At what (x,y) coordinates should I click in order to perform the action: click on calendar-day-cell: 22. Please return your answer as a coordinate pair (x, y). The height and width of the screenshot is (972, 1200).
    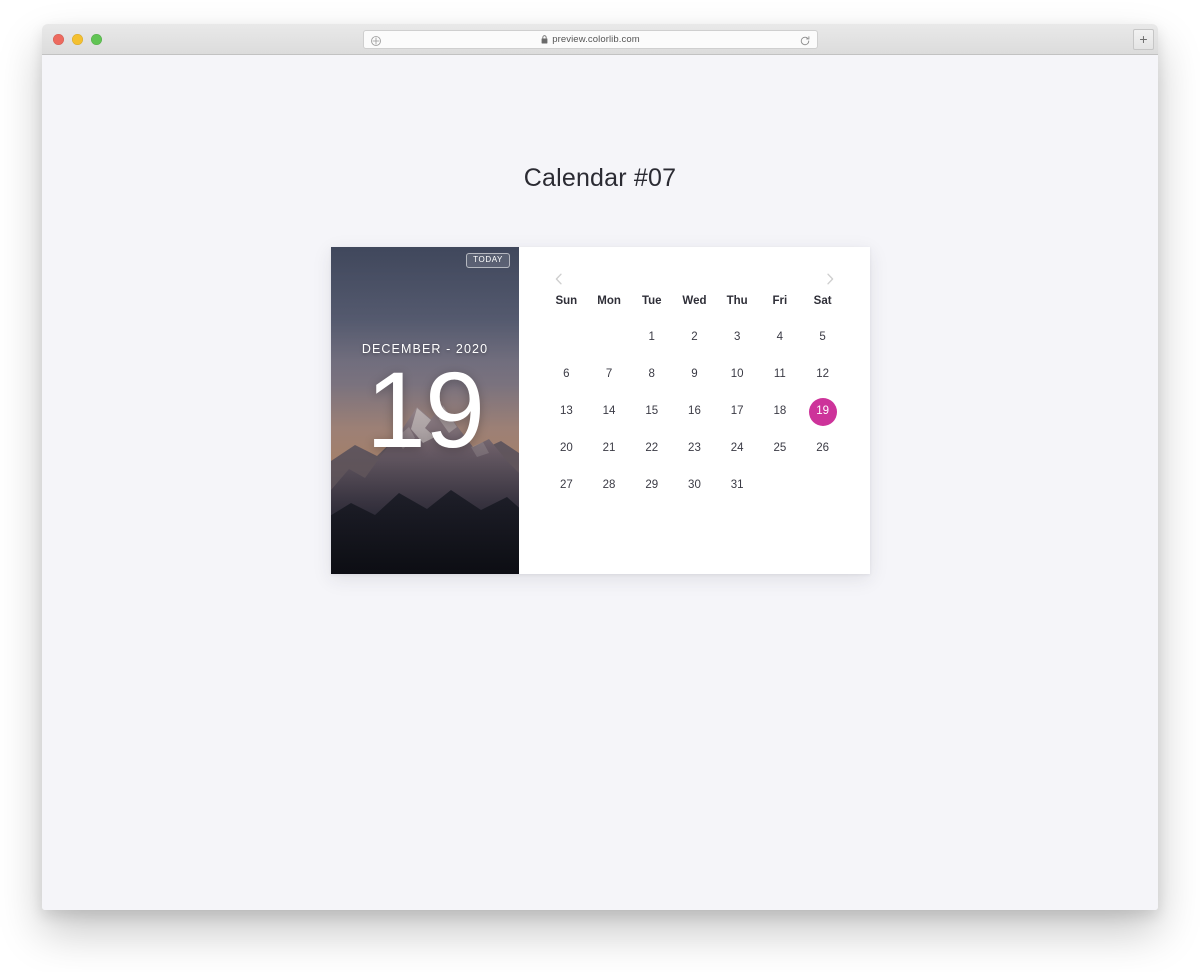
    Looking at the image, I should click on (651, 448).